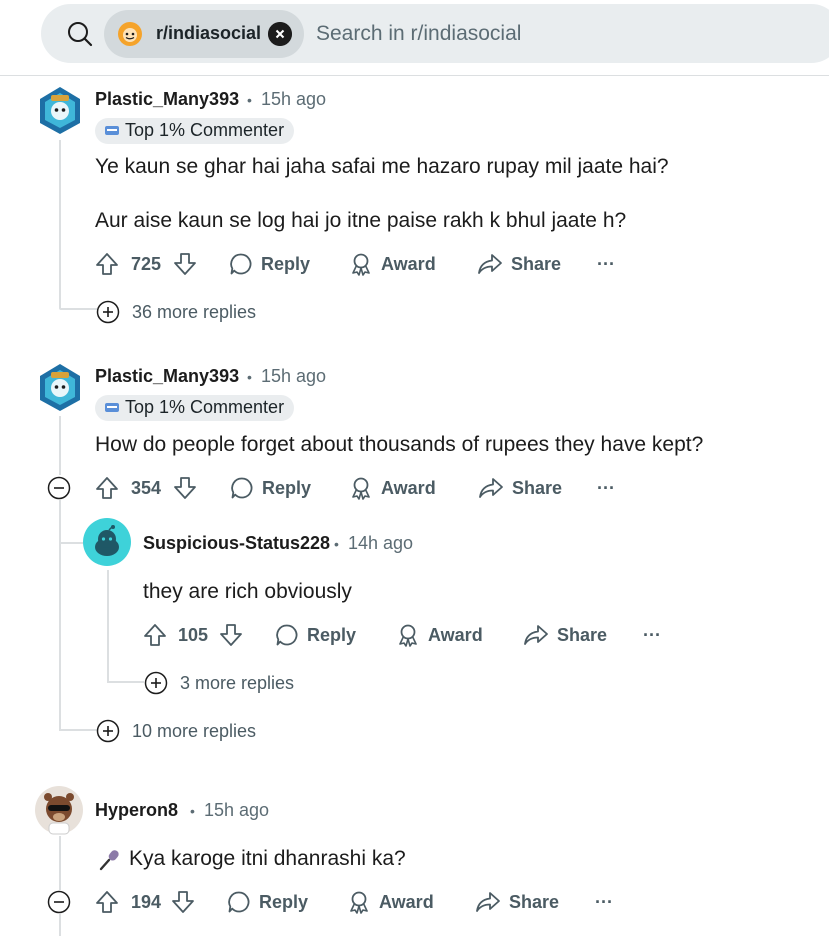 The width and height of the screenshot is (829, 936). I want to click on comment-username: Hyperon8, so click(136, 810).